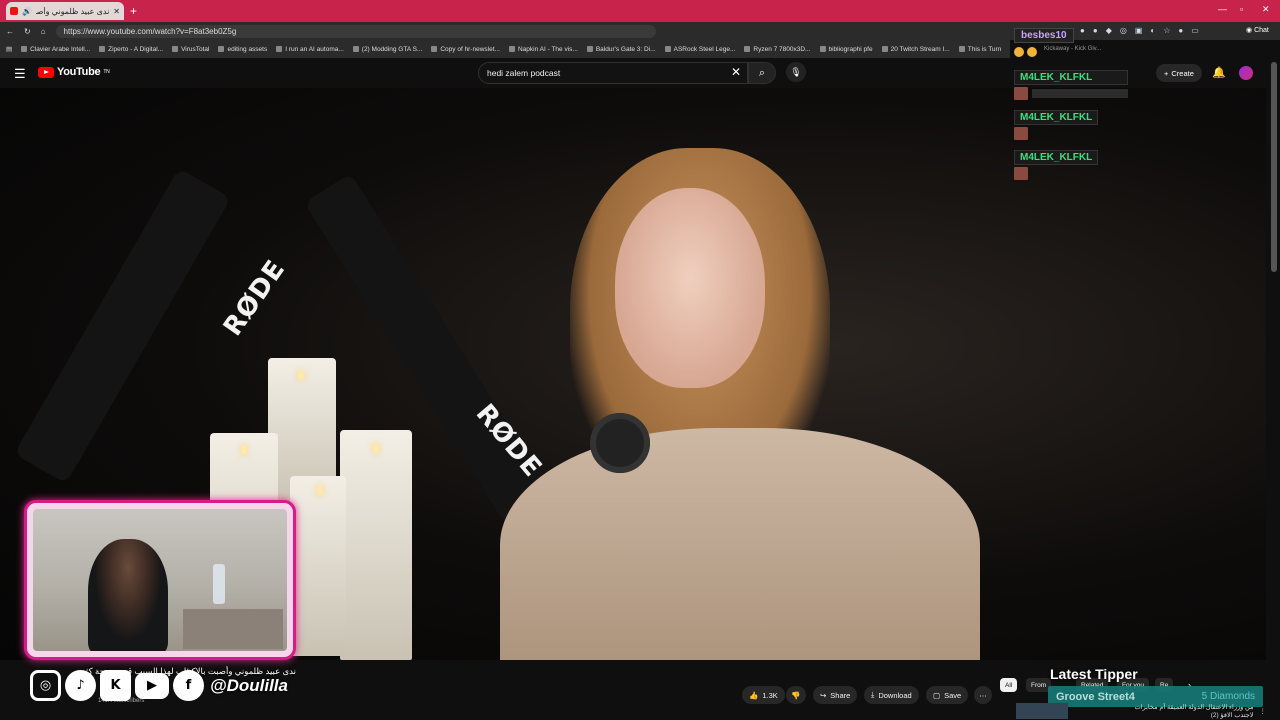 This screenshot has height=720, width=1280. Describe the element at coordinates (65, 11) in the screenshot. I see `browser-tab: 🔊 ندى عبيد ظلموني وأصبت بالا ✕` at that location.